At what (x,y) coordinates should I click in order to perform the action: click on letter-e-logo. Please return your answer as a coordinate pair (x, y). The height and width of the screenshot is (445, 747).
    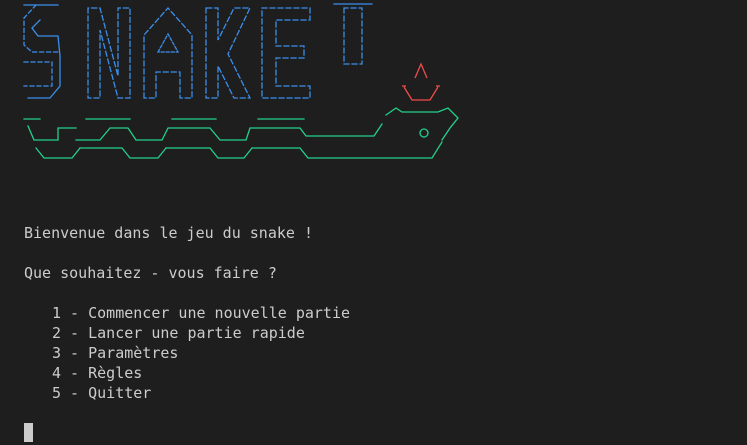
    Looking at the image, I should click on (286, 53).